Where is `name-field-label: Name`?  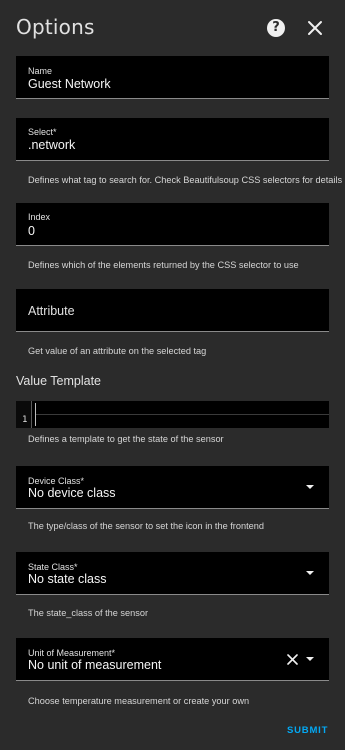
name-field-label: Name is located at coordinates (40, 71).